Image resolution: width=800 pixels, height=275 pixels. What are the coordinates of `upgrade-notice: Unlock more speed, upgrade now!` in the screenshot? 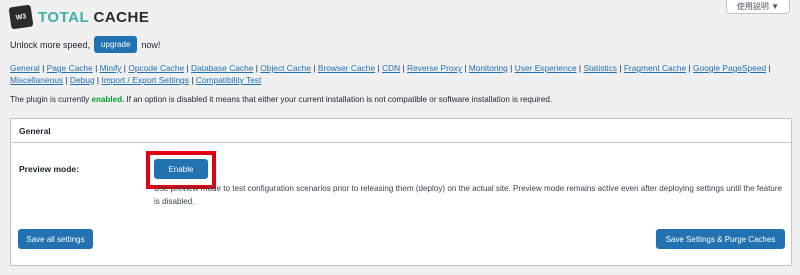 It's located at (85, 44).